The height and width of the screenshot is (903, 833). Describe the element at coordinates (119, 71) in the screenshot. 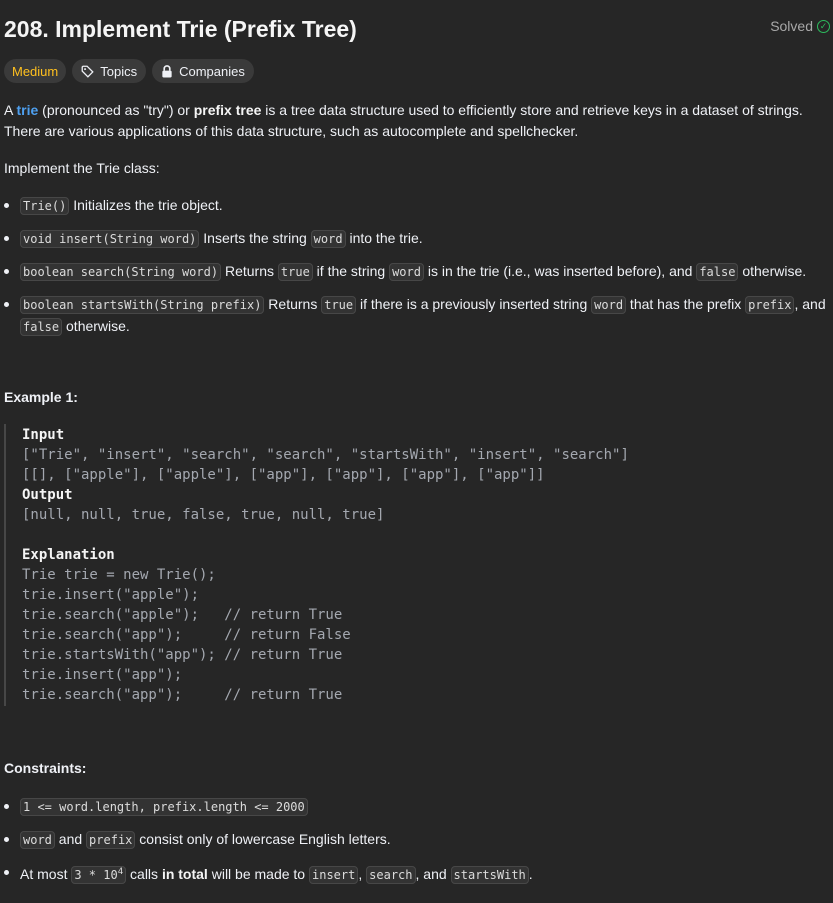

I see `topics-label: Topics` at that location.